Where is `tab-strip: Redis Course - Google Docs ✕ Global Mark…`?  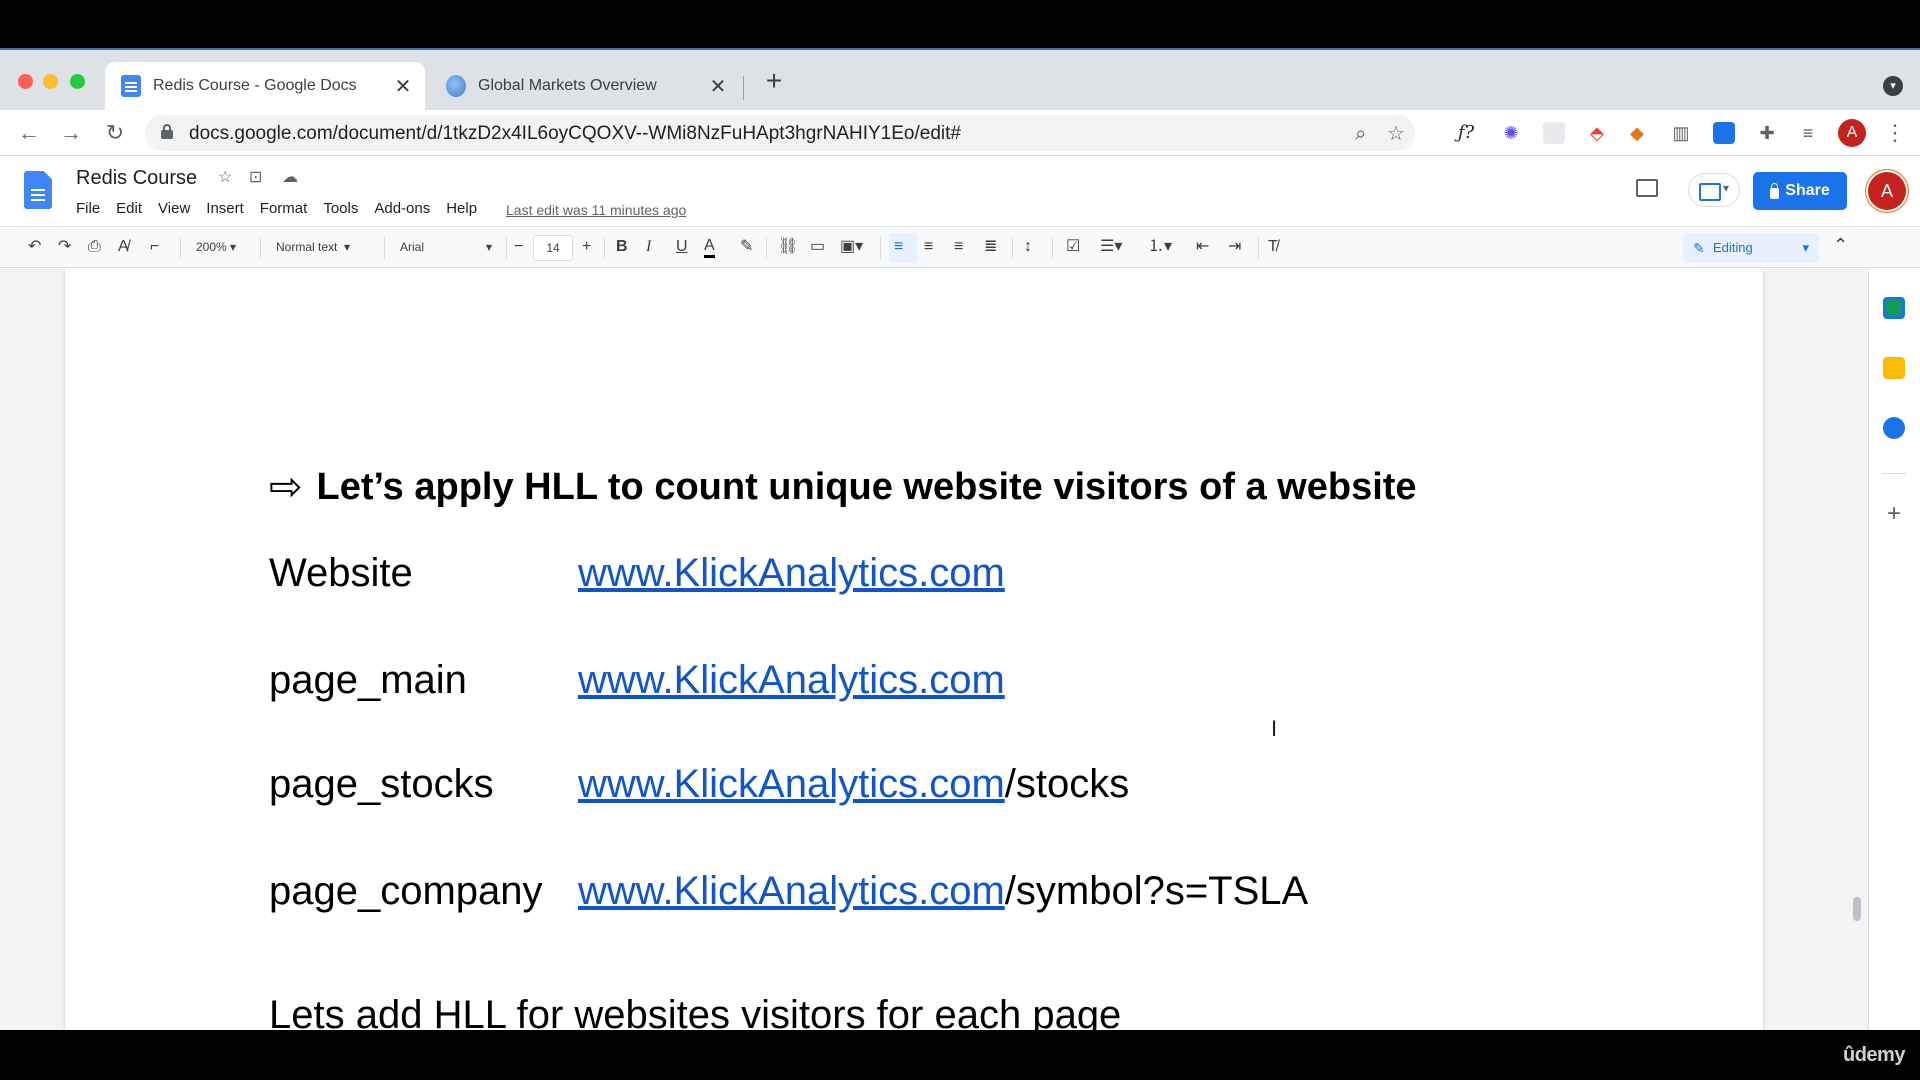 tab-strip: Redis Course - Google Docs ✕ Global Mark… is located at coordinates (960, 80).